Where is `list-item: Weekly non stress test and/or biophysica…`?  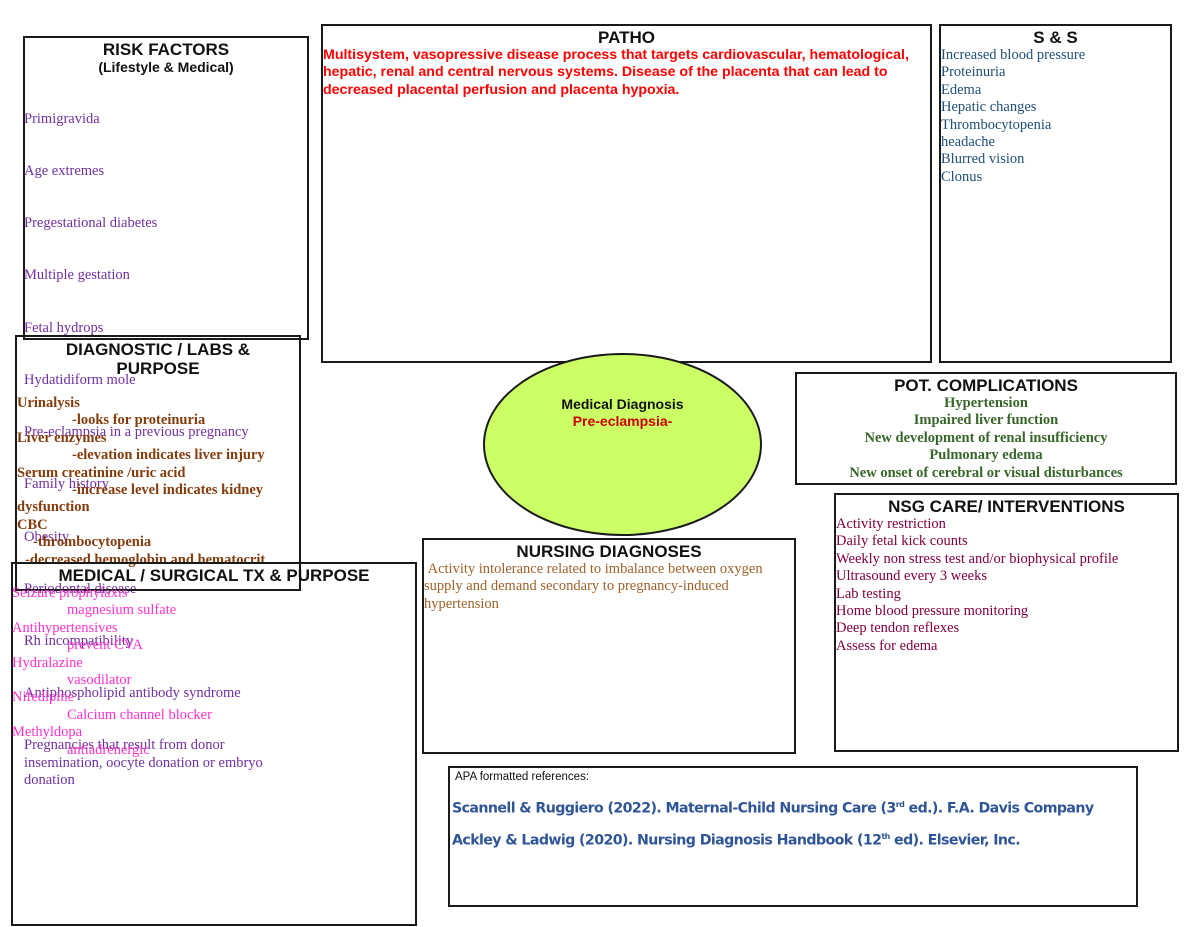
list-item: Weekly non stress test and/or biophysica… is located at coordinates (977, 558).